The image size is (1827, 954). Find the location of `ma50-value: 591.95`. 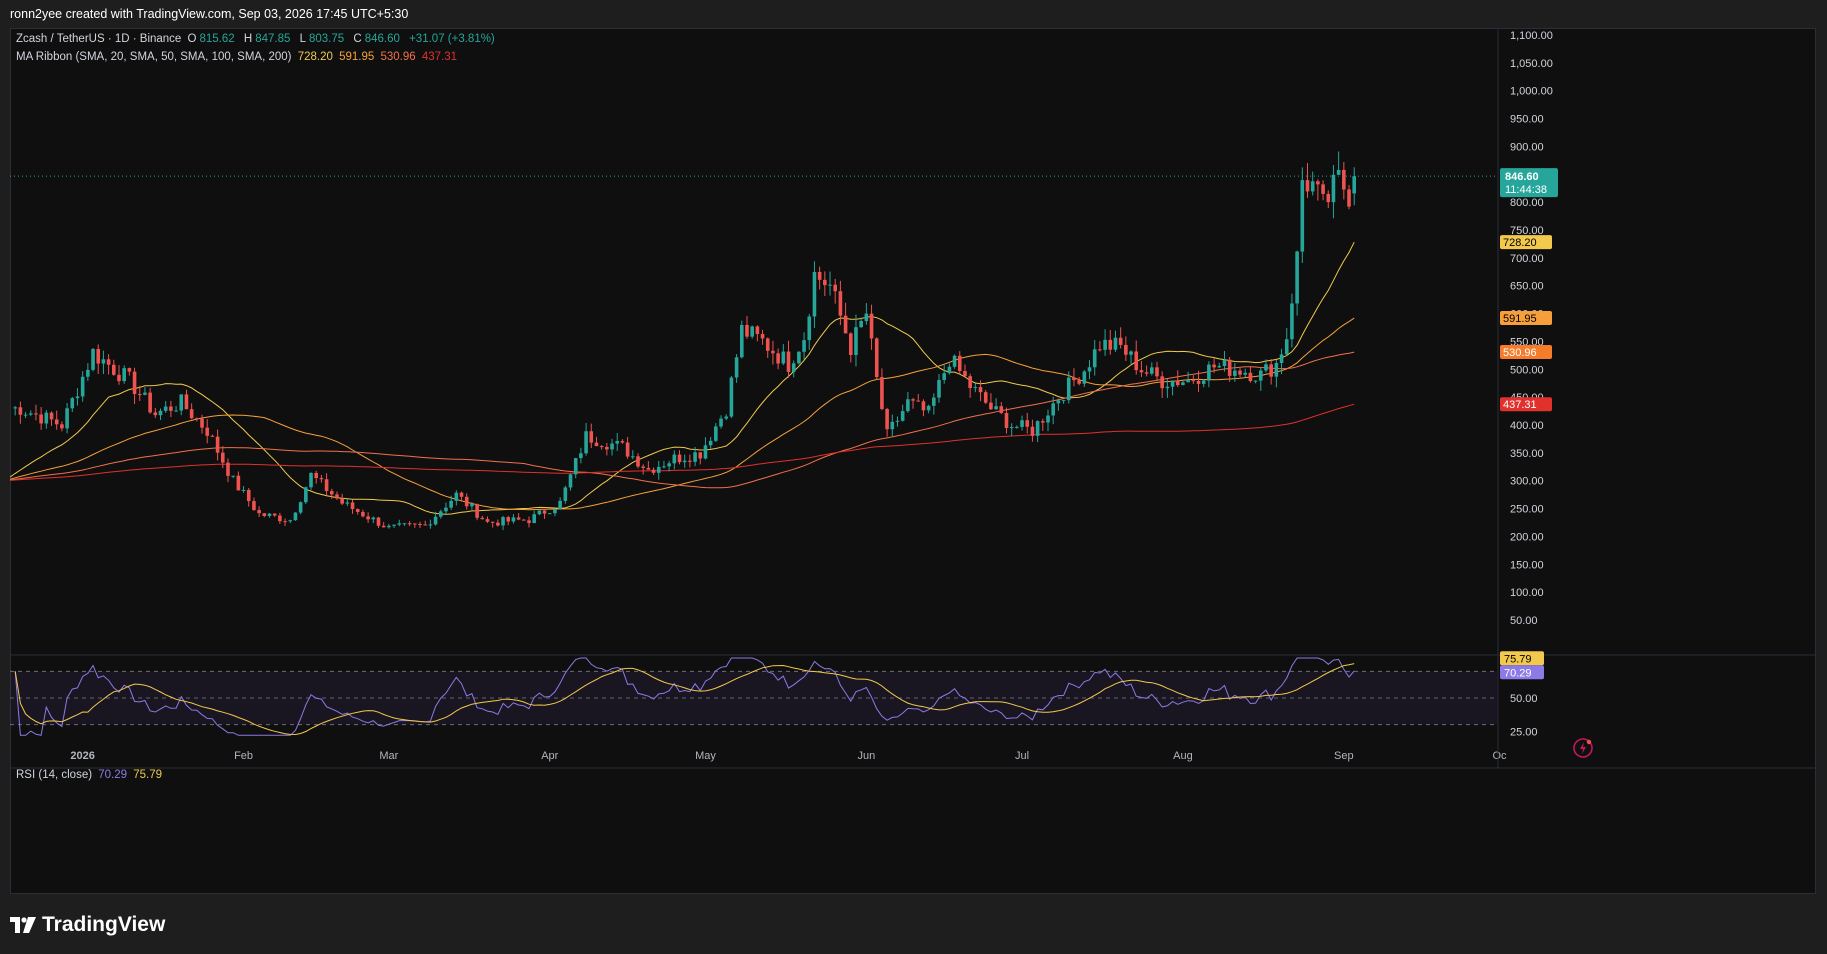

ma50-value: 591.95 is located at coordinates (357, 57).